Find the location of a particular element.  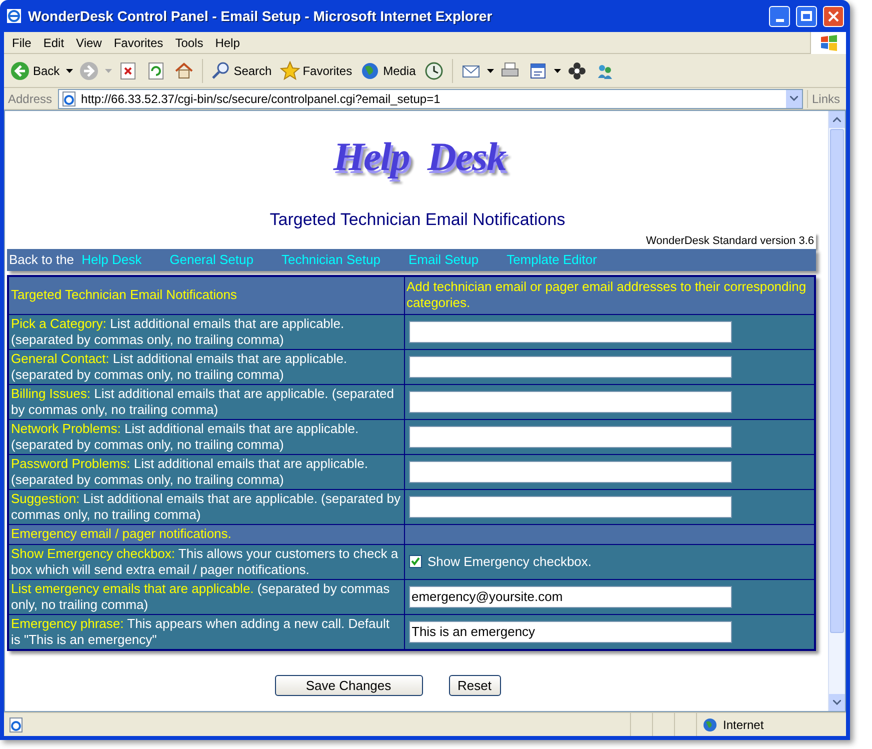

field-description: General Contact: List additional emails that are applicable. (separated by commas only, no trailing comma) is located at coordinates (206, 366).